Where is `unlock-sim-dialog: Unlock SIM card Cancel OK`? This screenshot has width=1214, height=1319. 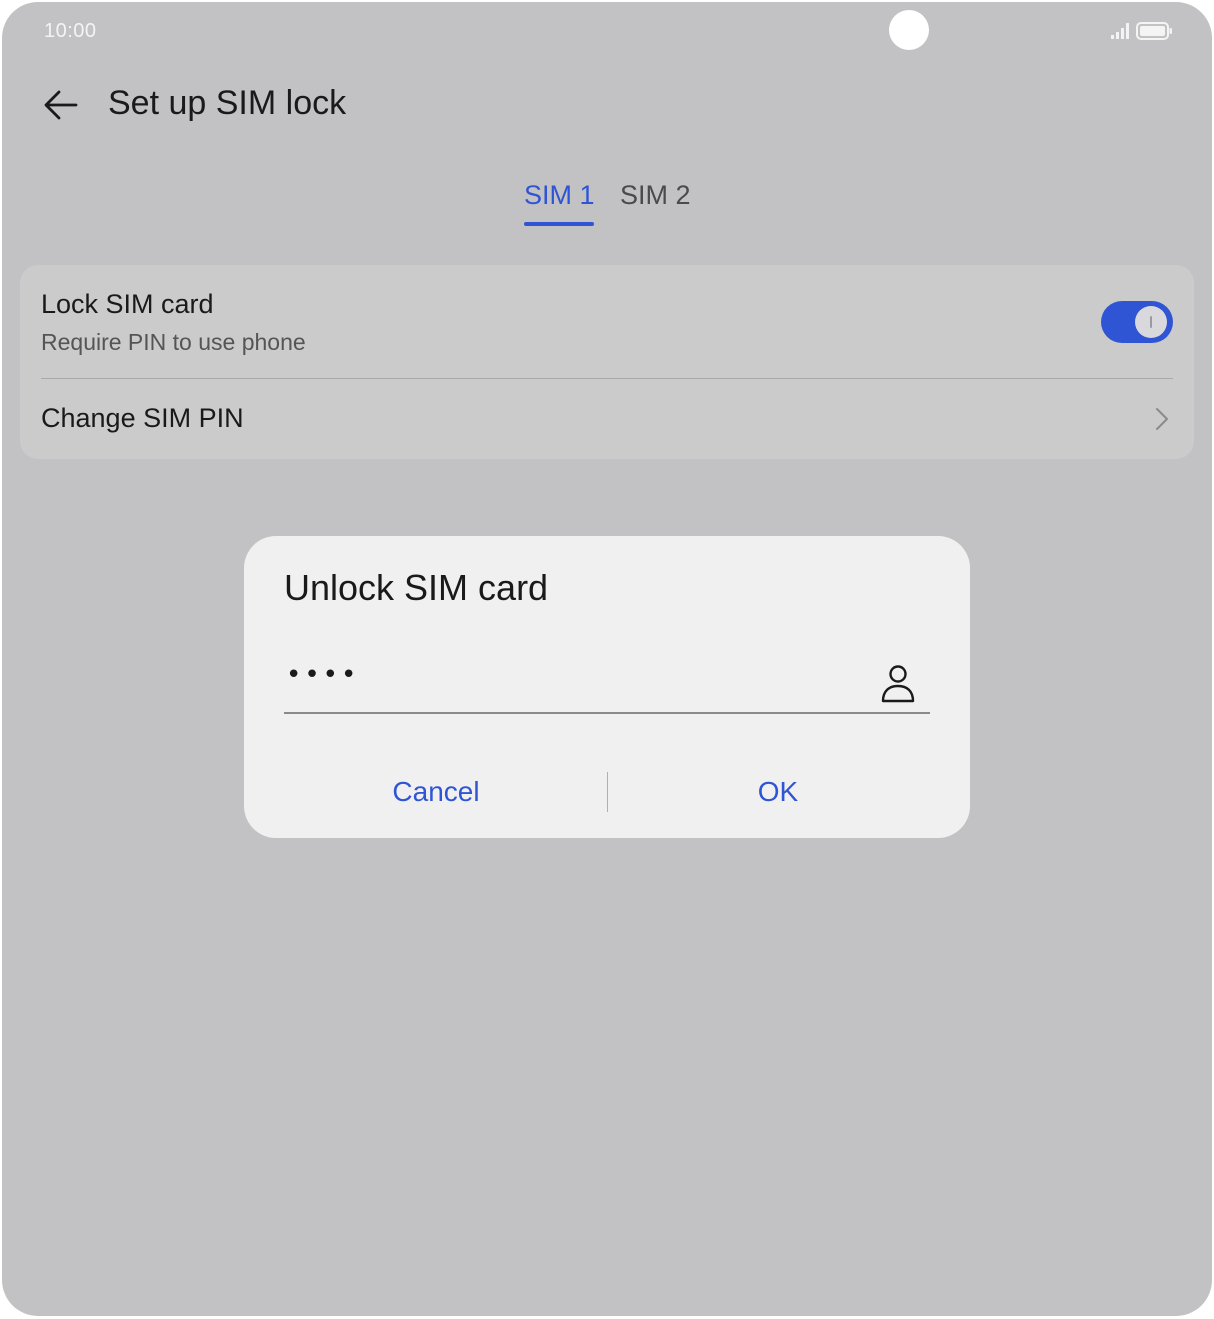 unlock-sim-dialog: Unlock SIM card Cancel OK is located at coordinates (607, 687).